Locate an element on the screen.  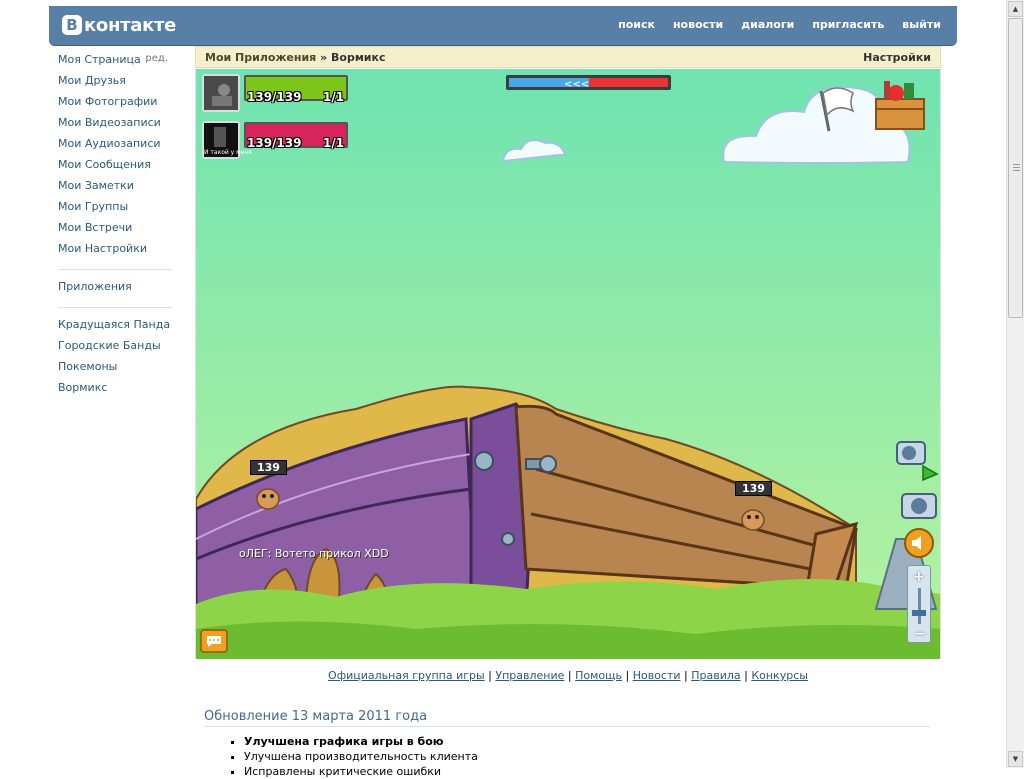
menu-my-events: Мои Встречи is located at coordinates (118, 231).